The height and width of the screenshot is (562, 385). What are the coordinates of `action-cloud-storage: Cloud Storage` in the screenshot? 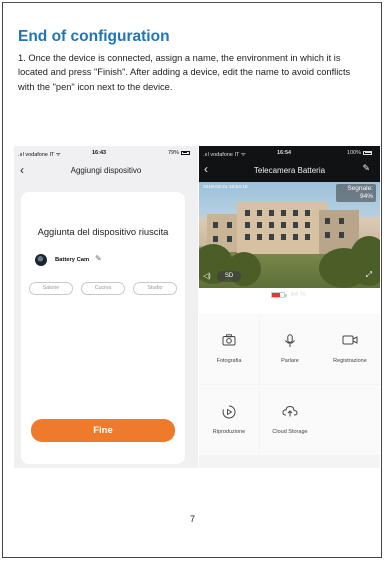 It's located at (290, 420).